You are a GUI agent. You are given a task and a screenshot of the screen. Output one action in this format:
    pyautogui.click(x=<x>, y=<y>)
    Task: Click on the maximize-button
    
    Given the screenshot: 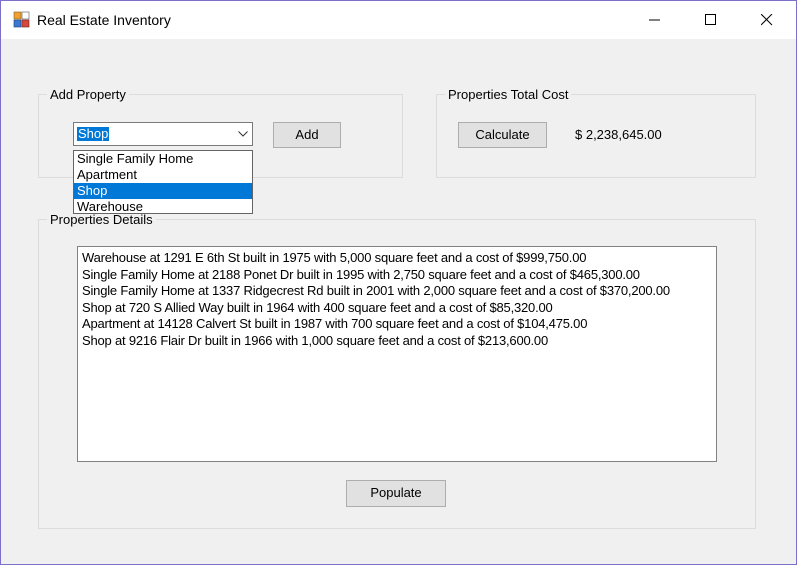 What is the action you would take?
    pyautogui.click(x=711, y=20)
    